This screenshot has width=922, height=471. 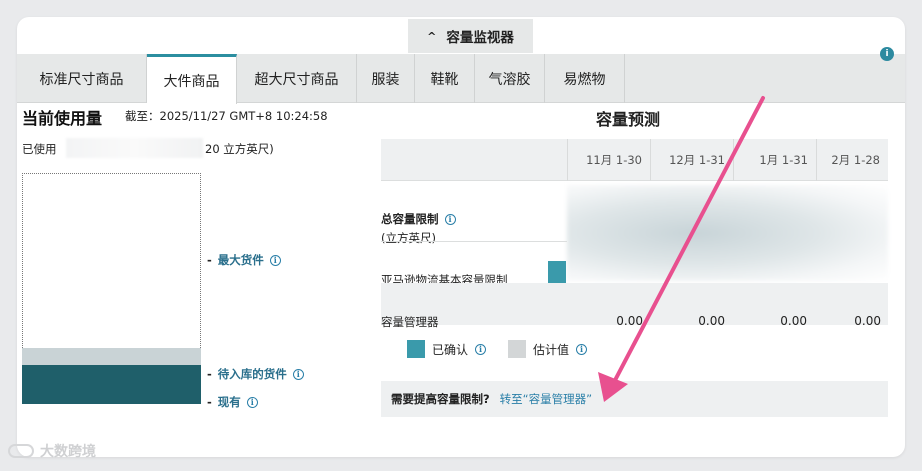 I want to click on max-inventory-label: - 最大货件 i, so click(x=244, y=260).